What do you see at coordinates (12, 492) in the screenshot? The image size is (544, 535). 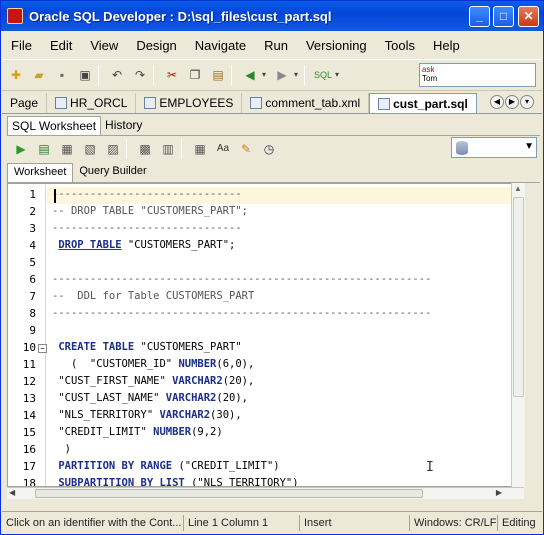 I see `scroll-left-icon: ◀` at bounding box center [12, 492].